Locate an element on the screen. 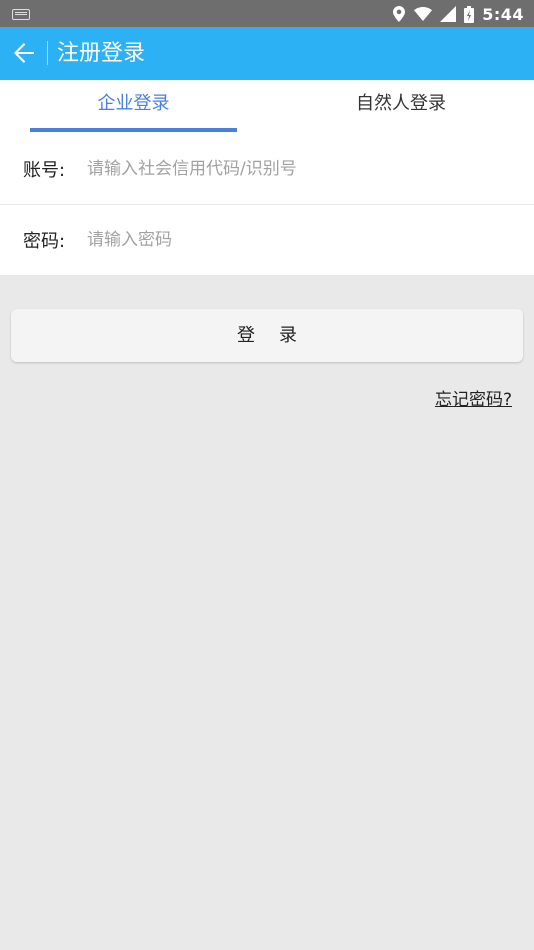  login-button: 登录 is located at coordinates (267, 335).